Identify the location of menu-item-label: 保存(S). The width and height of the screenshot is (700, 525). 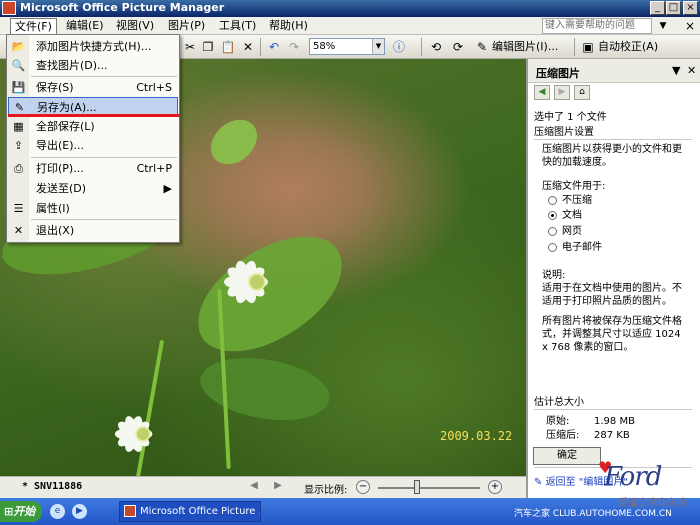
(55, 87).